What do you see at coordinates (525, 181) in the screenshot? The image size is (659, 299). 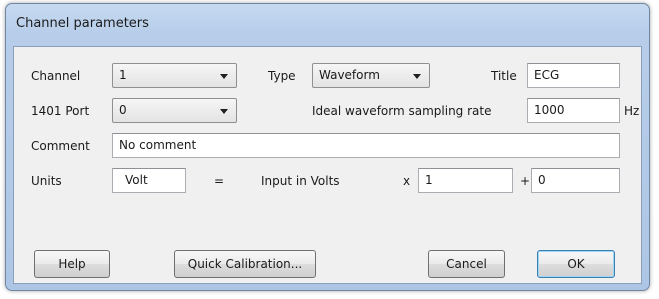 I see `plus-sign: +` at bounding box center [525, 181].